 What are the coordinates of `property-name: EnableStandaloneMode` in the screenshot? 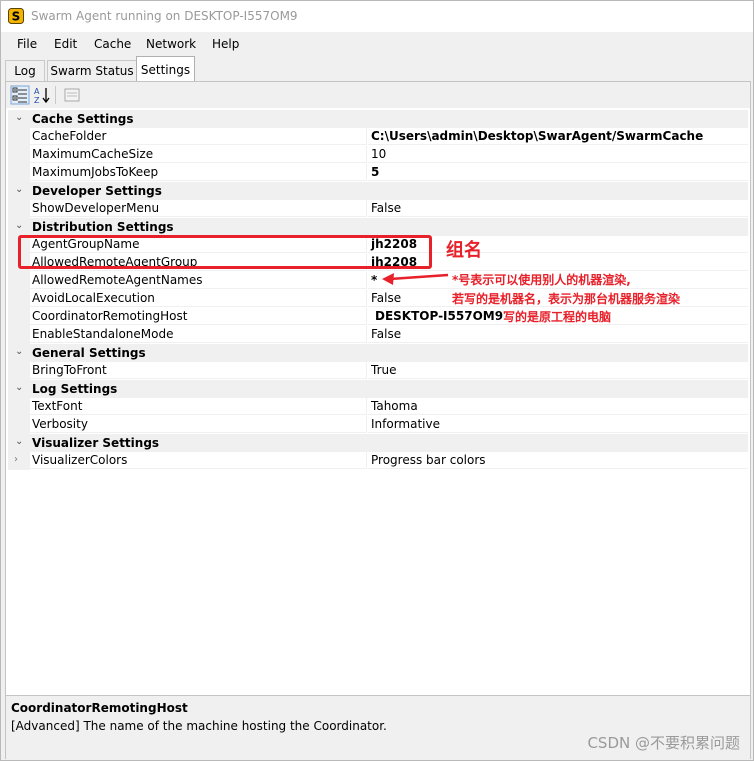 It's located at (198, 334).